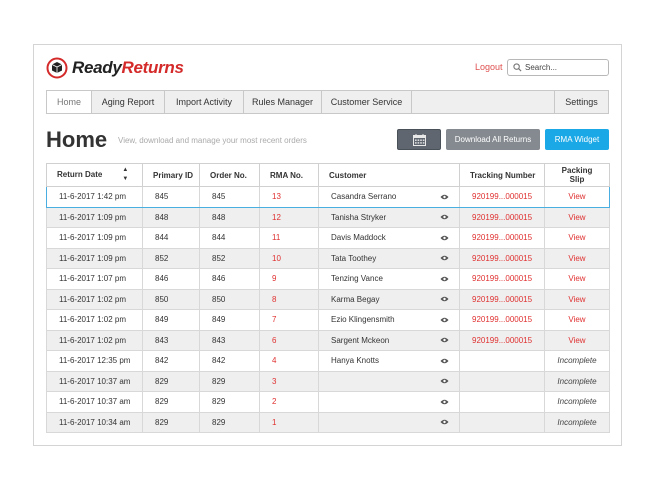 The height and width of the screenshot is (490, 655). What do you see at coordinates (94, 258) in the screenshot?
I see `cell-return-date: 11-6-2017 1:09 pm` at bounding box center [94, 258].